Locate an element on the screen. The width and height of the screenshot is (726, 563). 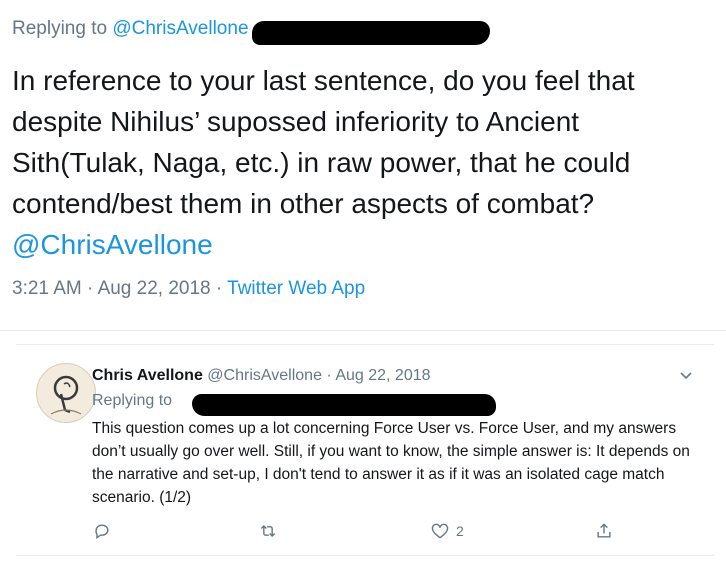
replying-to-label: Replying to is located at coordinates (60, 28).